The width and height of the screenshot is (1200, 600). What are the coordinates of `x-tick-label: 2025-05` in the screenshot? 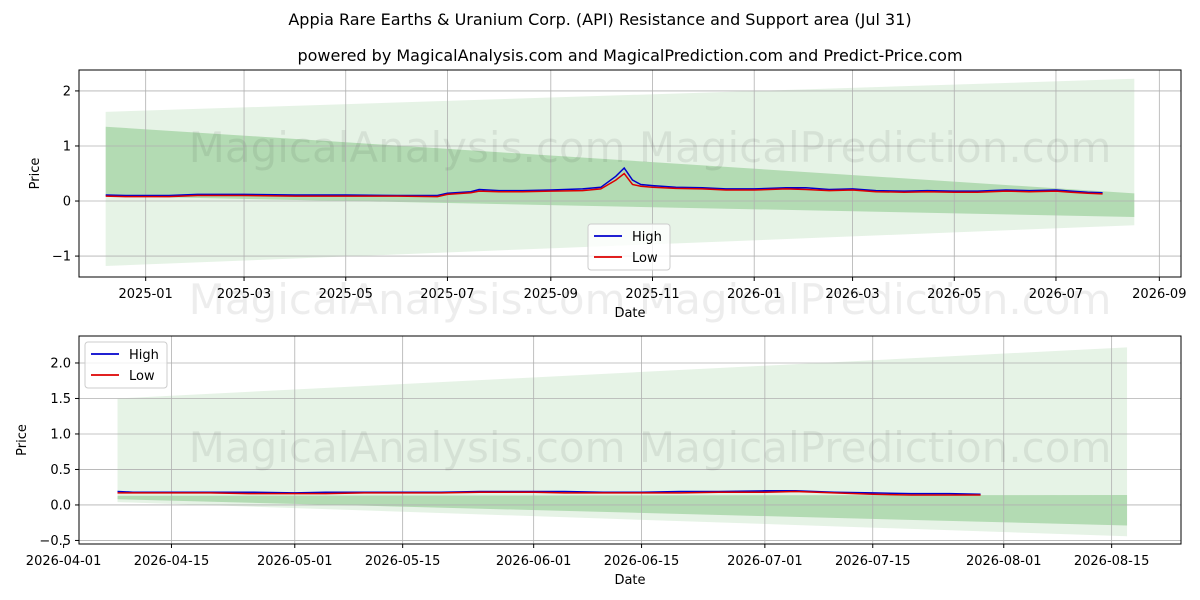 It's located at (346, 294).